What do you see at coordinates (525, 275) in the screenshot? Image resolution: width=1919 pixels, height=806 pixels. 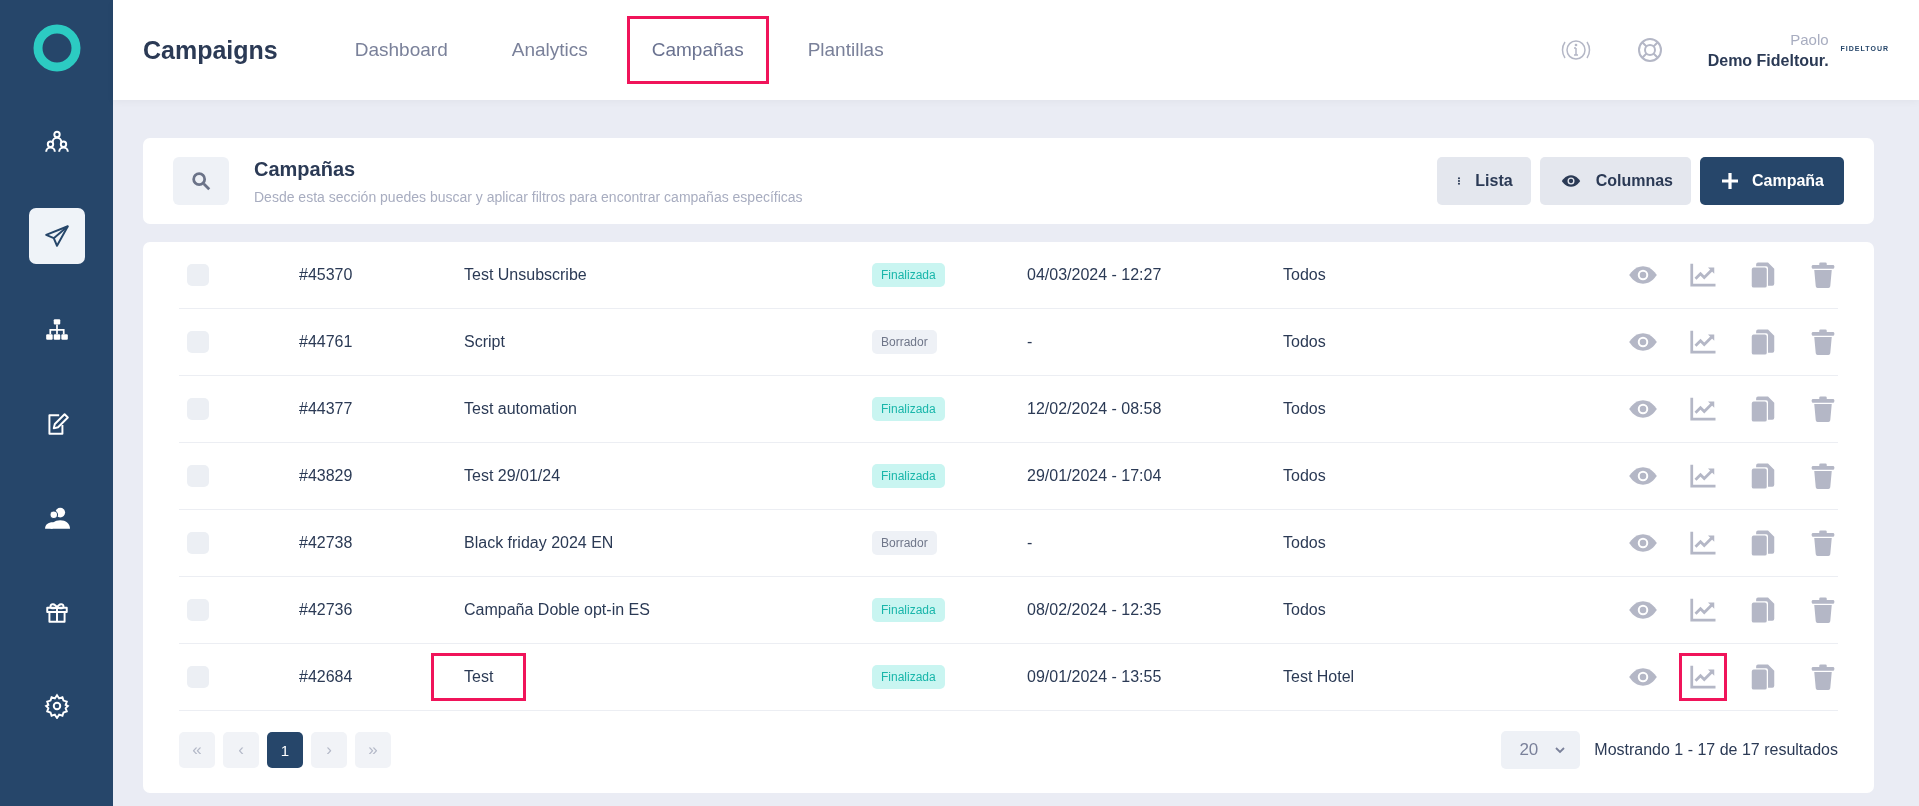 I see `campaign-name: Test Unsubscribe` at bounding box center [525, 275].